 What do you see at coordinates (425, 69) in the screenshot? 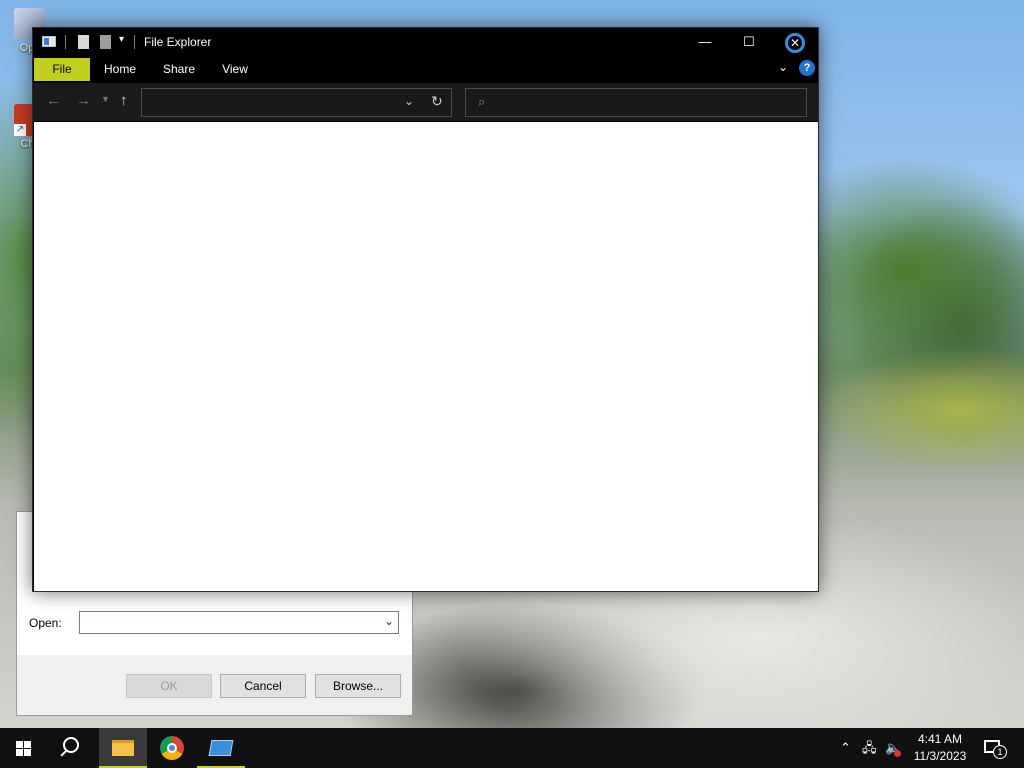
I see `ribbon-tabs: File Home Share View` at bounding box center [425, 69].